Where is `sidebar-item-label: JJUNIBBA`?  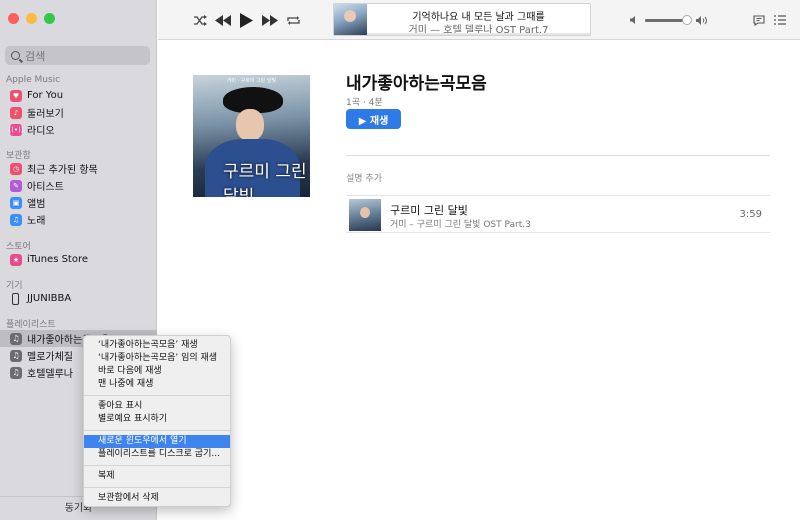
sidebar-item-label: JJUNIBBA is located at coordinates (49, 298).